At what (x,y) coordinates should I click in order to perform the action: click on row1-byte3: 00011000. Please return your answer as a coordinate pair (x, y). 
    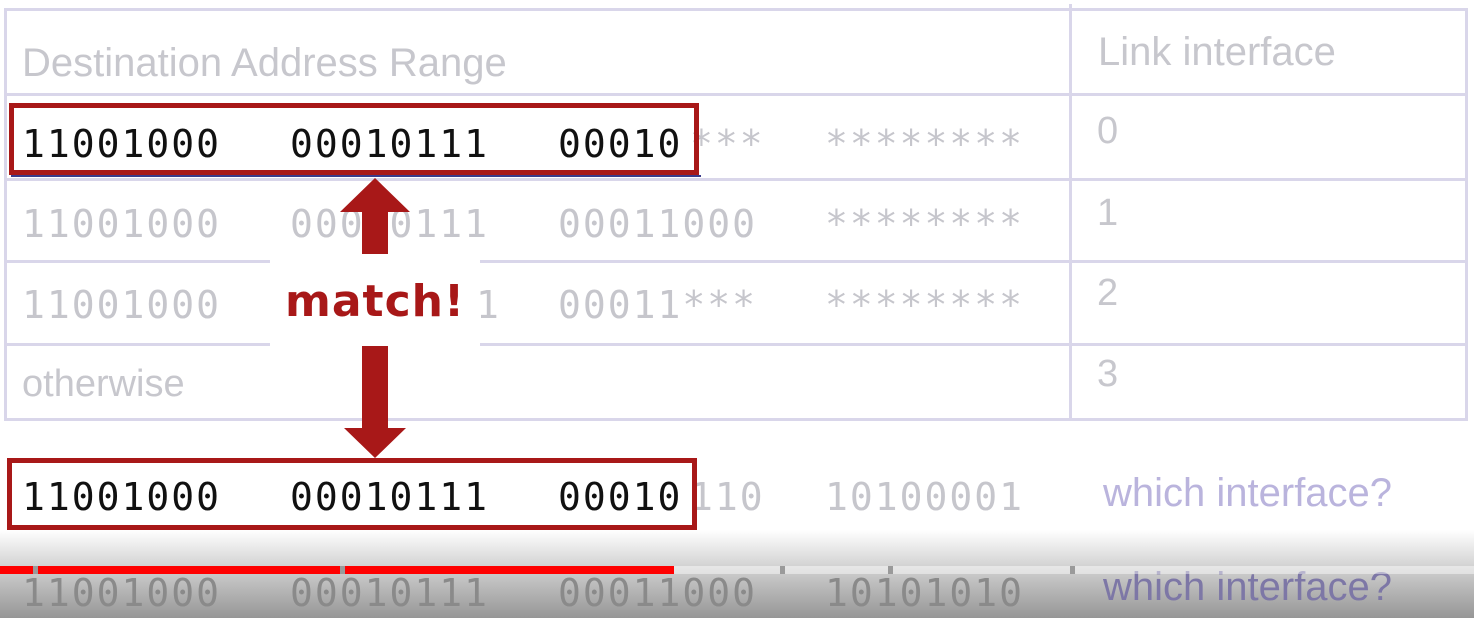
    Looking at the image, I should click on (658, 224).